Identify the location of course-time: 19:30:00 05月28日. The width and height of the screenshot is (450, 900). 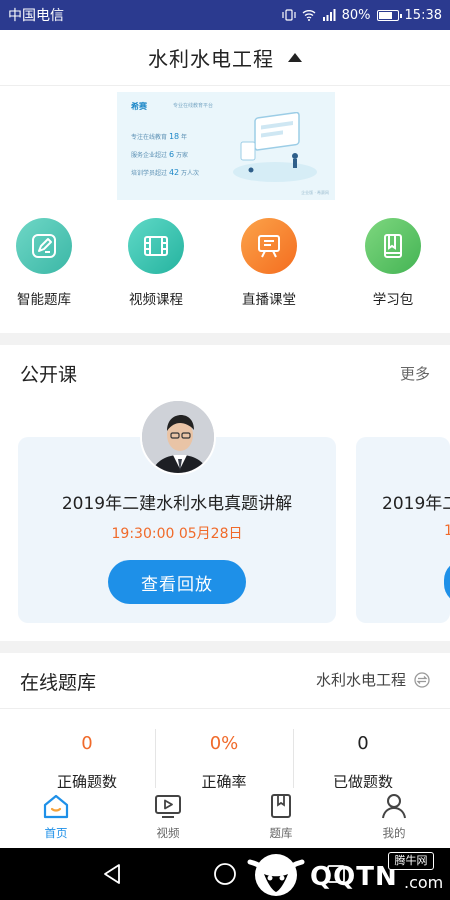
(177, 534).